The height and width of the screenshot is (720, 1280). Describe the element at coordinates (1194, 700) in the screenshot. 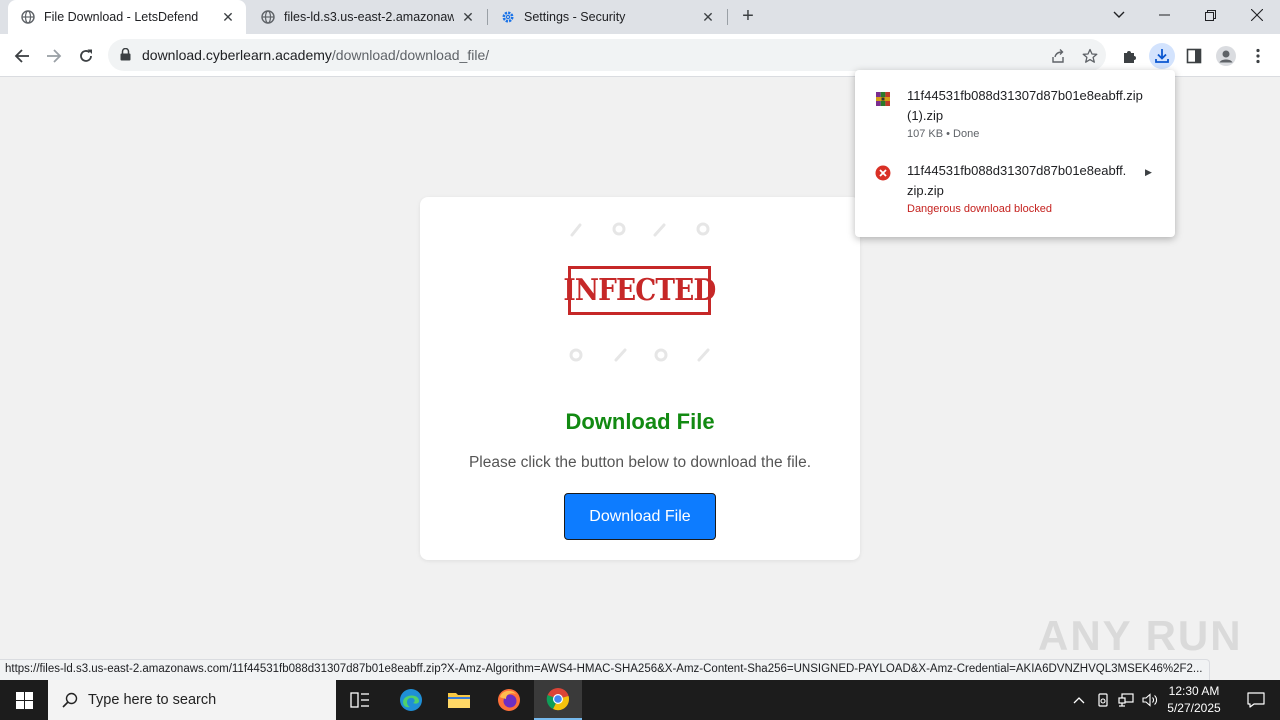

I see `taskbar-clock: 12:30 AM 5/27/2025` at that location.